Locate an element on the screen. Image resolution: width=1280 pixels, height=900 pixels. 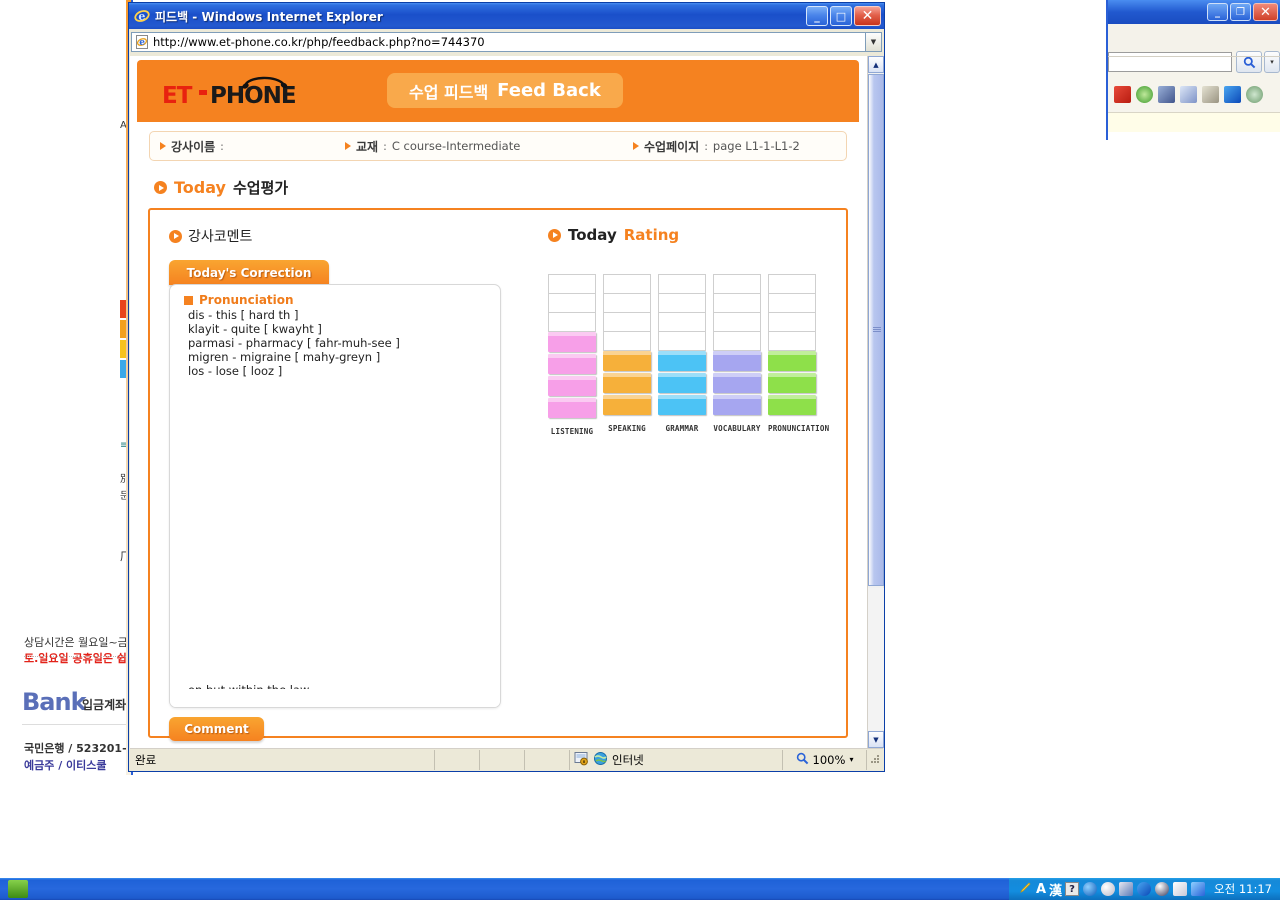
rating-column: VOCABULARY is located at coordinates (737, 355).